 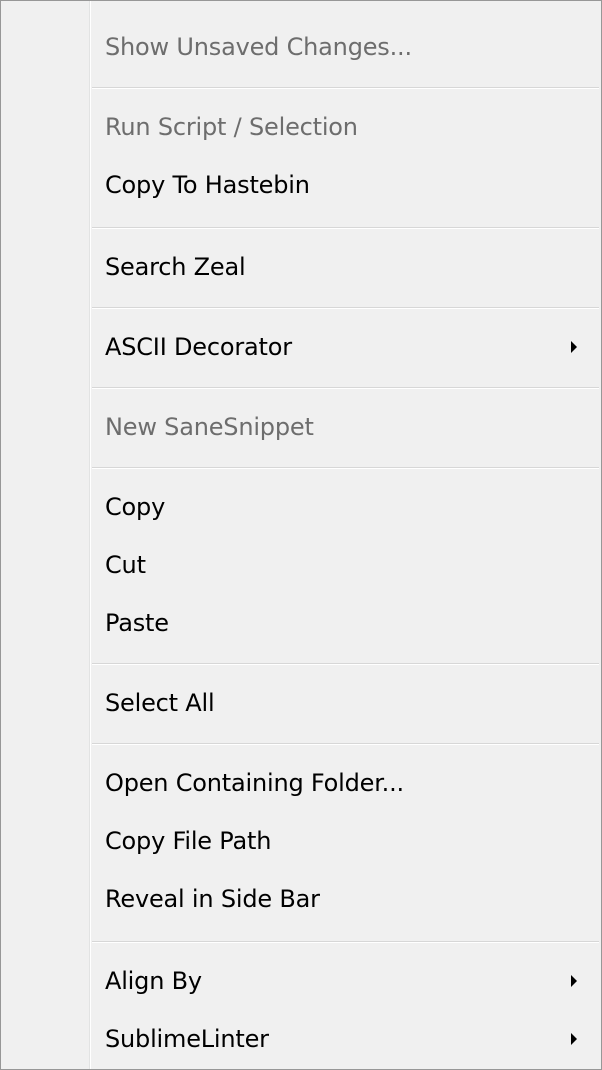 I want to click on menu-item-new-sanesnippet: New SaneSnippet, so click(x=301, y=427).